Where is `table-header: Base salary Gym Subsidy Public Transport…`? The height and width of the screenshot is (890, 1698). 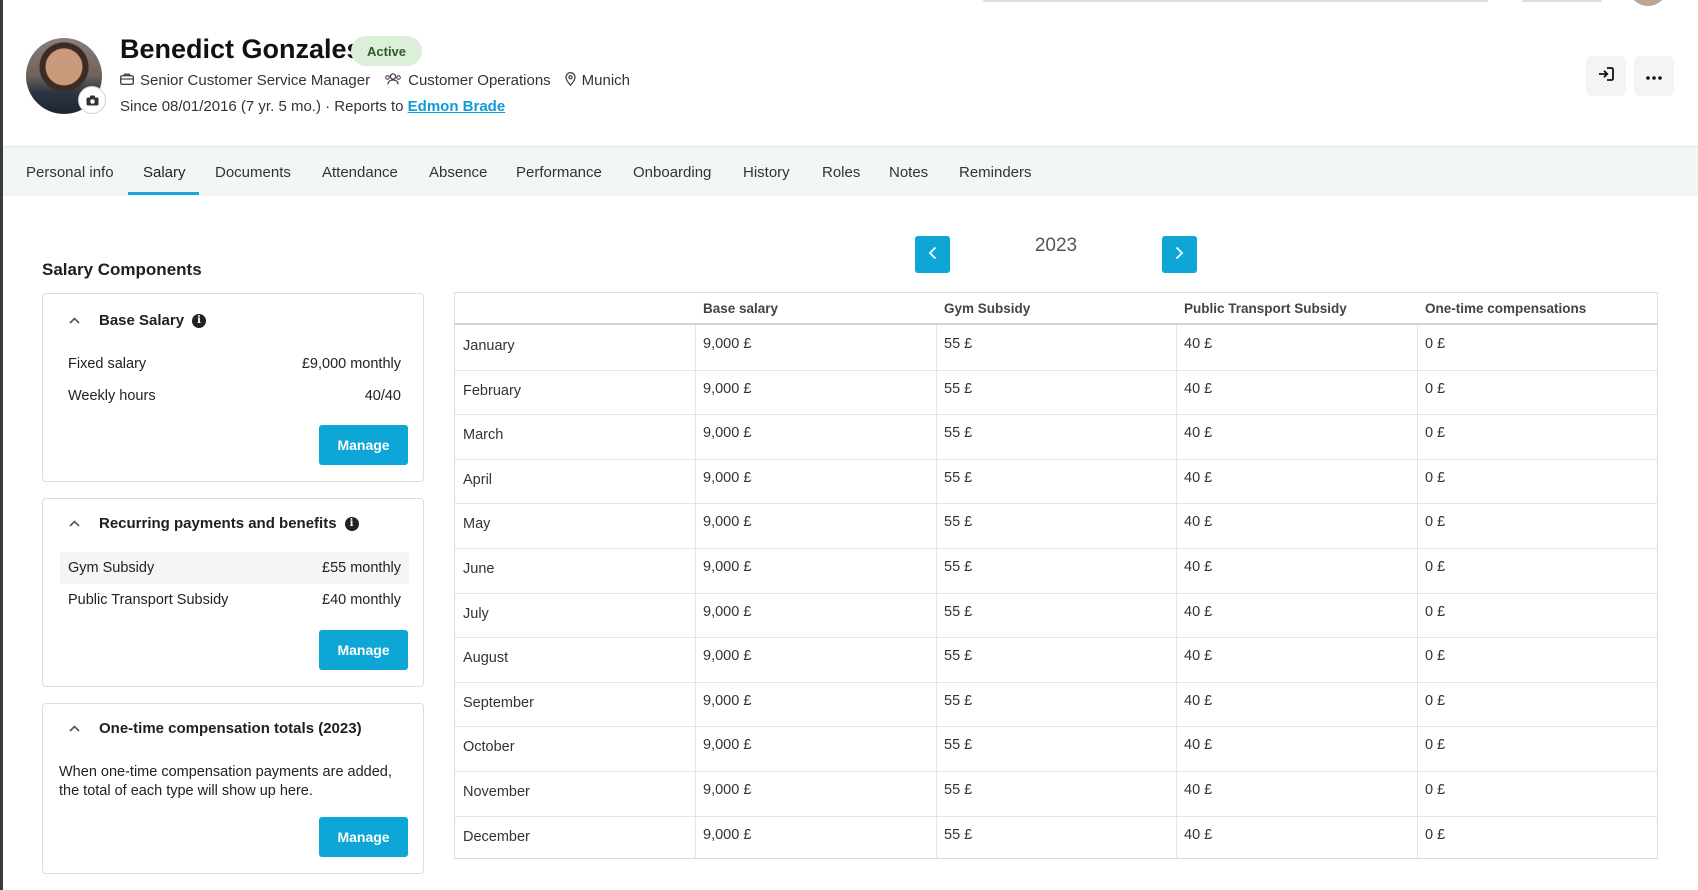
table-header: Base salary Gym Subsidy Public Transport… is located at coordinates (1056, 309).